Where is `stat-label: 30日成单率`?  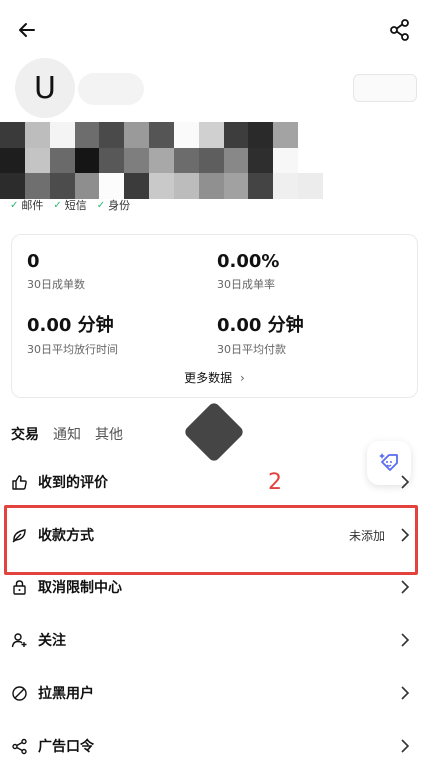
stat-label: 30日成单率 is located at coordinates (246, 284).